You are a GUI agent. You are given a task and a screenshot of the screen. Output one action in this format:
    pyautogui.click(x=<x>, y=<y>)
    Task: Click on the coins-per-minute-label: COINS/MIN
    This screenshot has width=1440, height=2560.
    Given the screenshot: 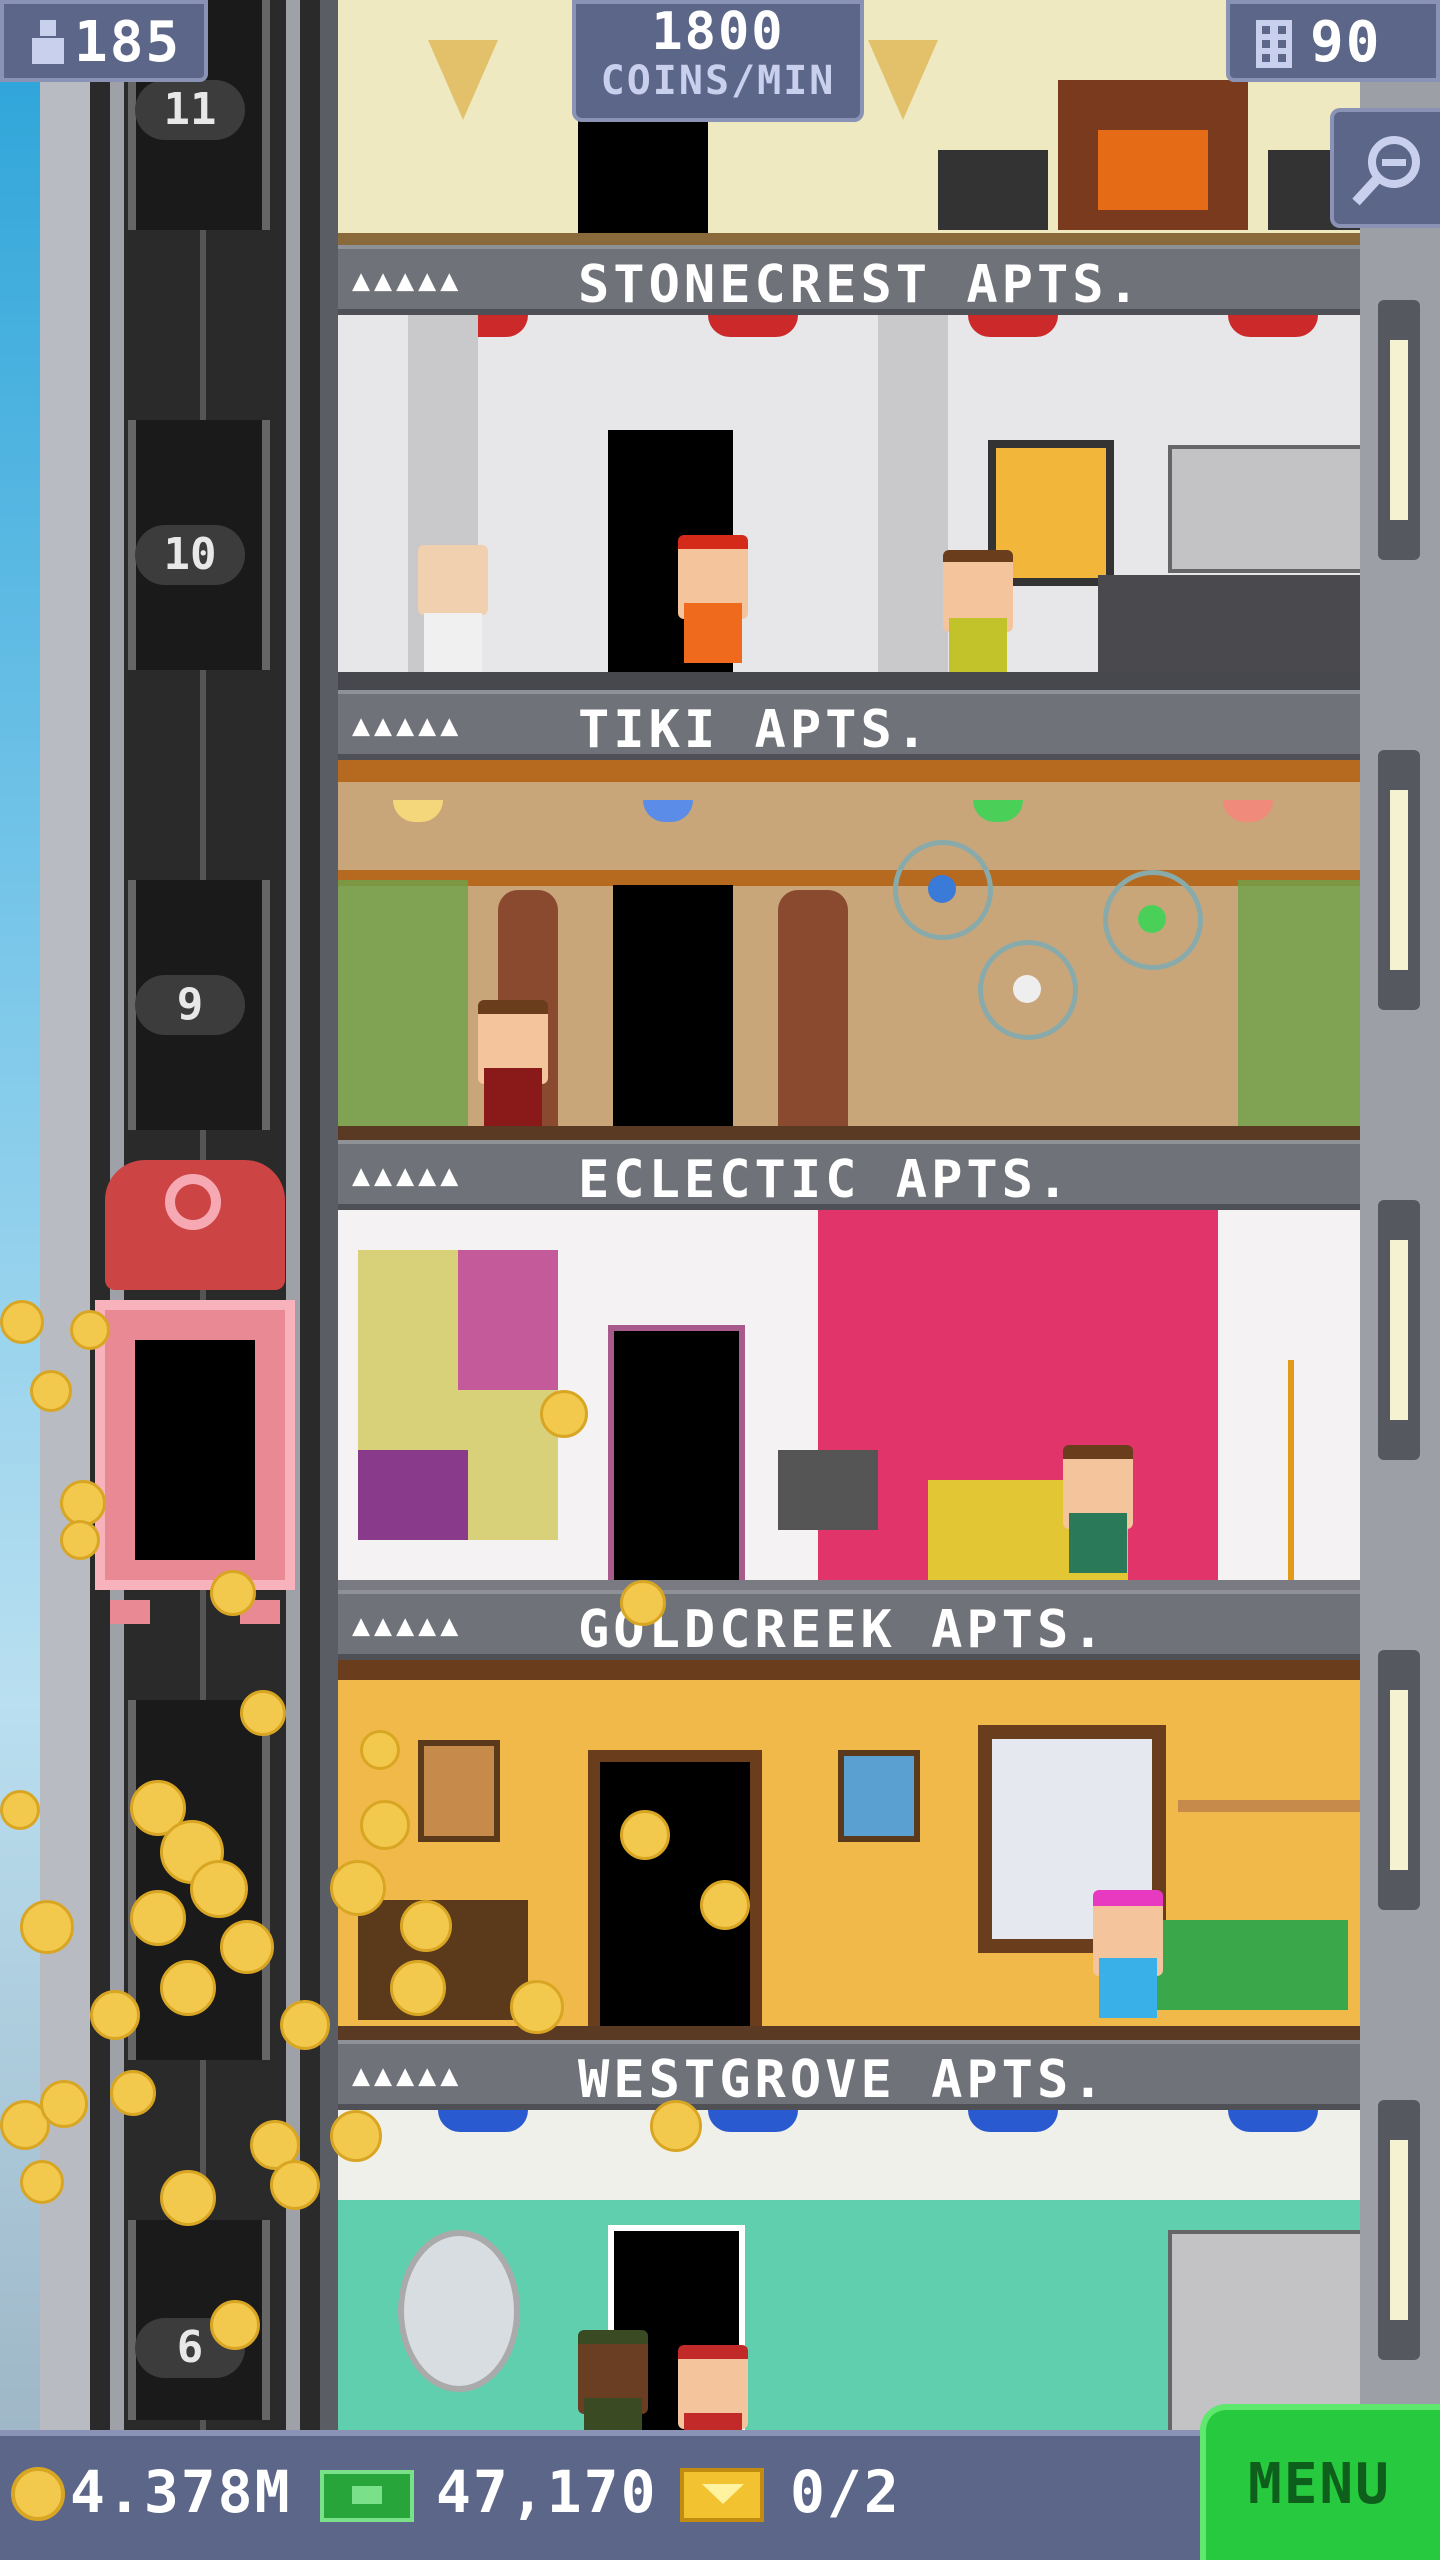 What is the action you would take?
    pyautogui.click(x=718, y=81)
    